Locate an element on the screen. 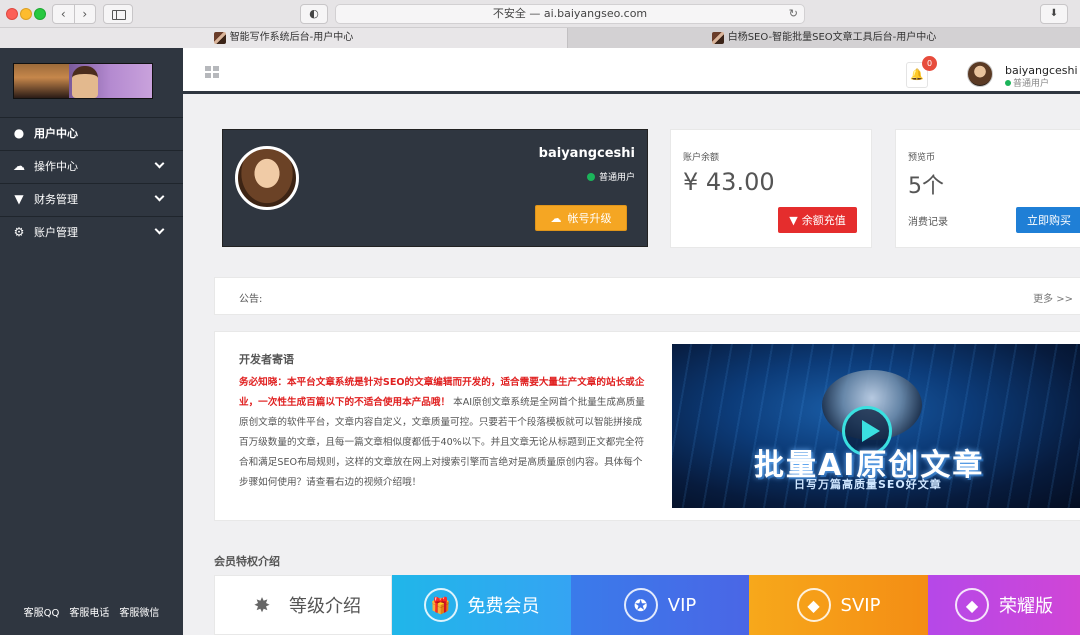 The height and width of the screenshot is (635, 1080). reload-icon: ↻ is located at coordinates (793, 14).